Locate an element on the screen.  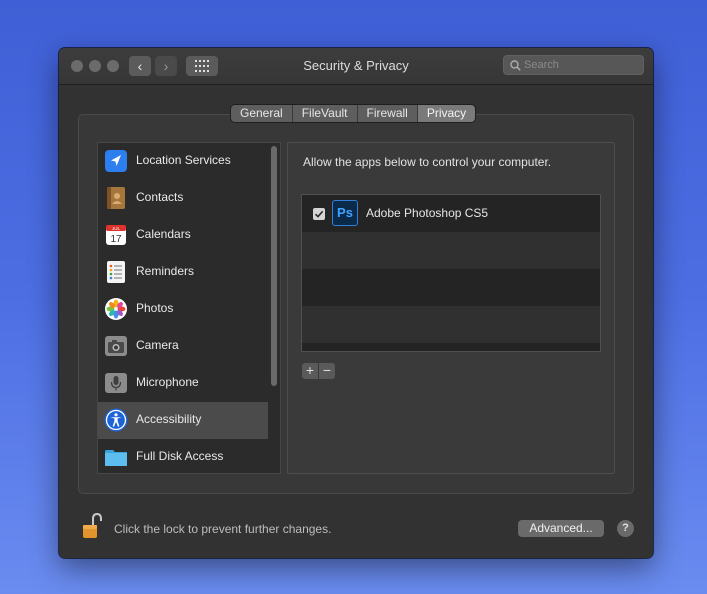
sidebar-item-accessibility: Accessibility is located at coordinates (183, 420).